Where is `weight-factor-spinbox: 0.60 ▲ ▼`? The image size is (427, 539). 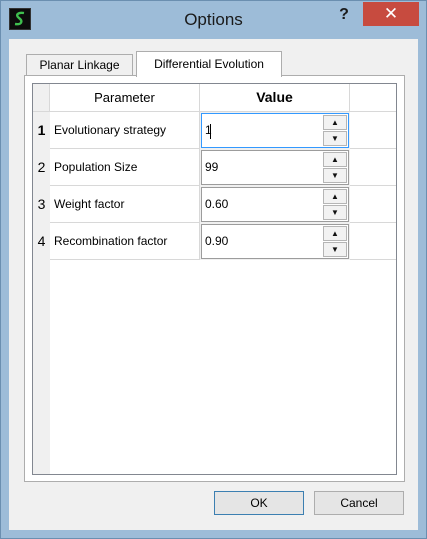 weight-factor-spinbox: 0.60 ▲ ▼ is located at coordinates (275, 204).